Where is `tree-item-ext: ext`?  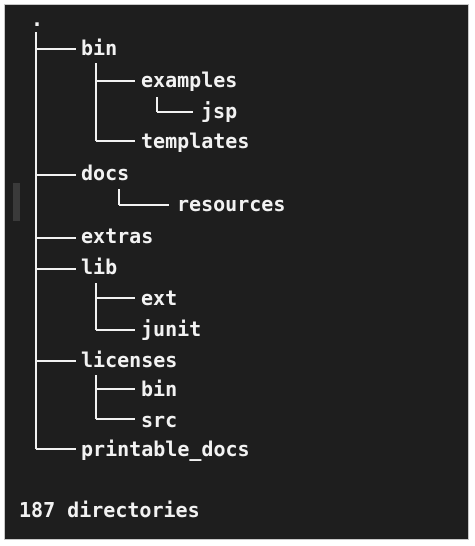
tree-item-ext: ext is located at coordinates (159, 298).